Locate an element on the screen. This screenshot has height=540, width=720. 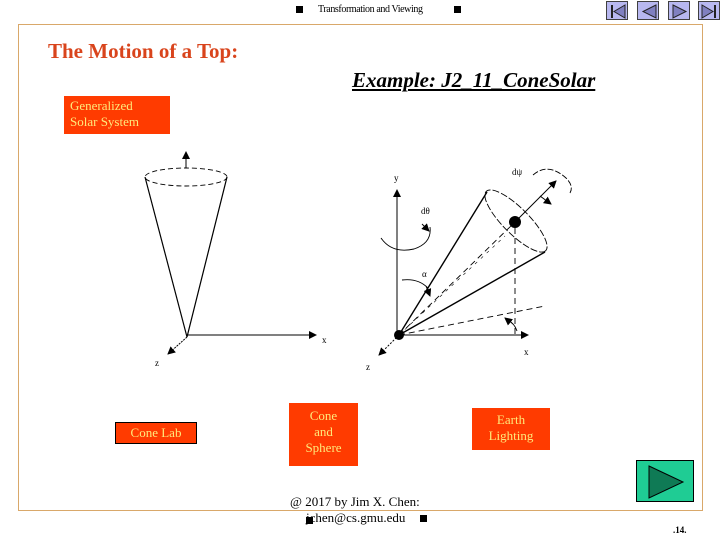
dtheta-label: dθ is located at coordinates (425, 211).